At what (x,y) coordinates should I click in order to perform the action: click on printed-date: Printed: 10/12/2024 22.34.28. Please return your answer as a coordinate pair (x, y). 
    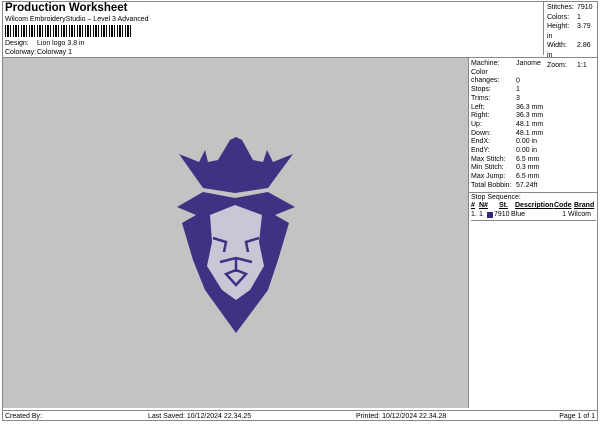
    Looking at the image, I should click on (401, 416).